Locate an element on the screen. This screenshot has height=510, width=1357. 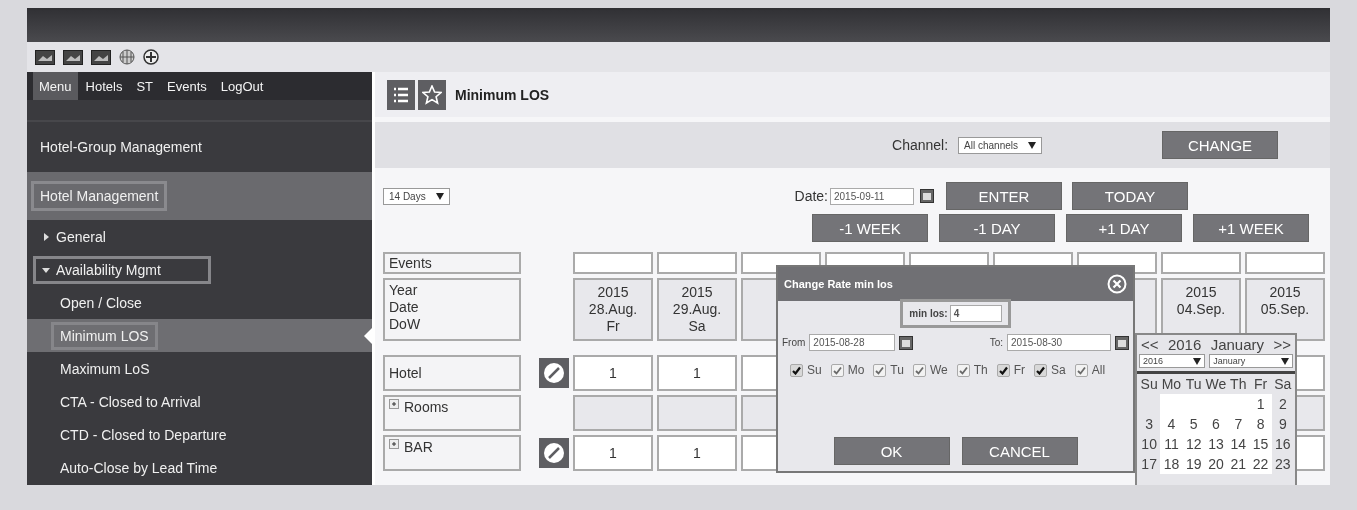
sidebar-item: Open / Close is located at coordinates (199, 302).